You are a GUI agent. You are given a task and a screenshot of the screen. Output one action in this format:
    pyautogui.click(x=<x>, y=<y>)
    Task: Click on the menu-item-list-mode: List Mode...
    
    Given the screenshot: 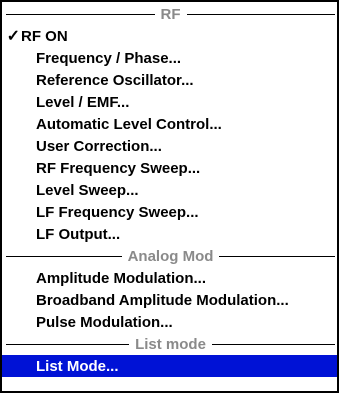 What is the action you would take?
    pyautogui.click(x=169, y=366)
    